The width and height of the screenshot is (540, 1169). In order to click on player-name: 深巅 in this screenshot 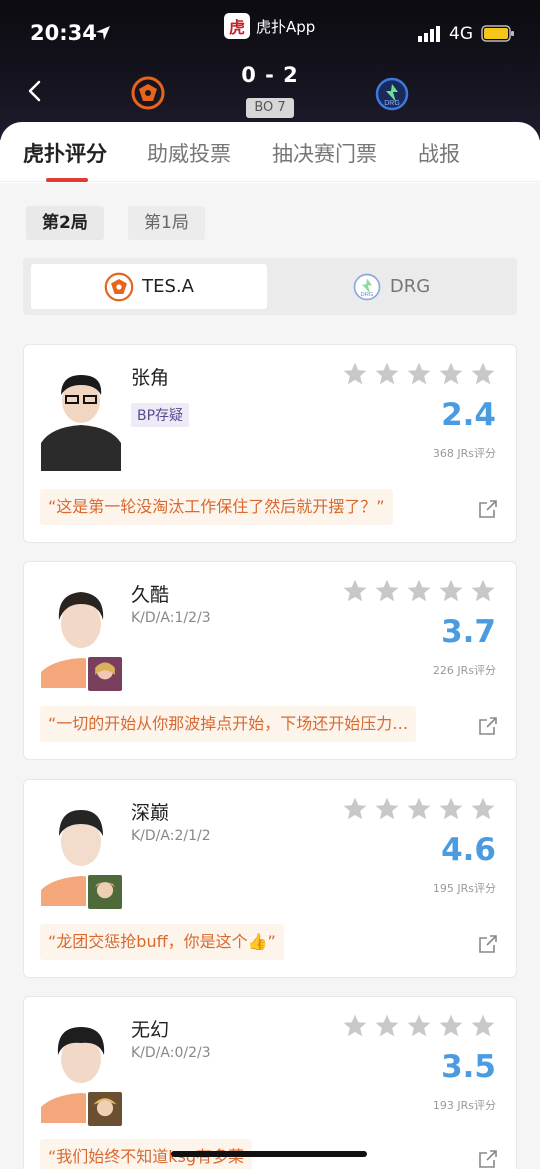, I will do `click(150, 813)`.